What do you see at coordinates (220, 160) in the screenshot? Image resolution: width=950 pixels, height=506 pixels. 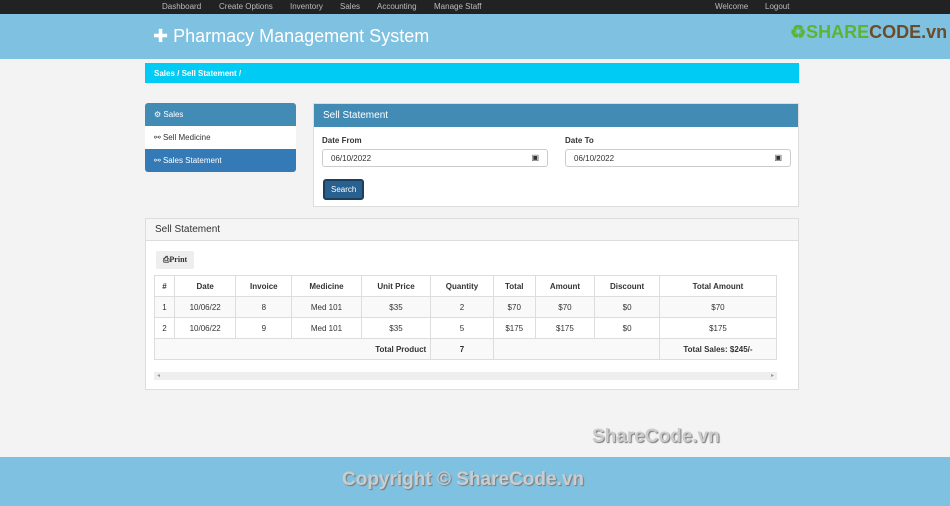 I see `sidebar-item-sales-statement: ⚯ Sales Statement` at bounding box center [220, 160].